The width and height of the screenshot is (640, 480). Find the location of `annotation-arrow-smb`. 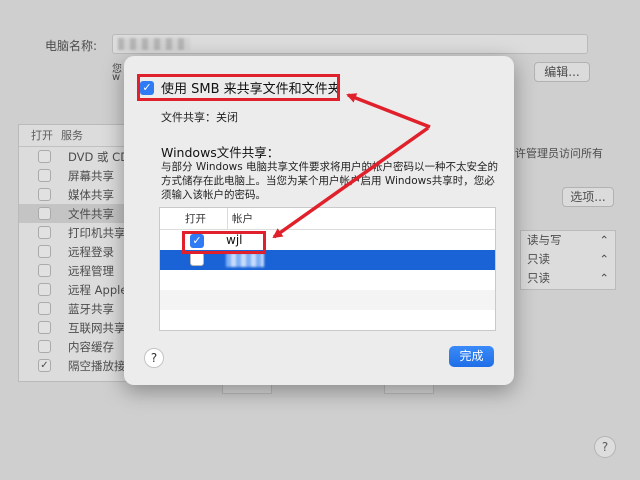

annotation-arrow-smb is located at coordinates (388, 111).